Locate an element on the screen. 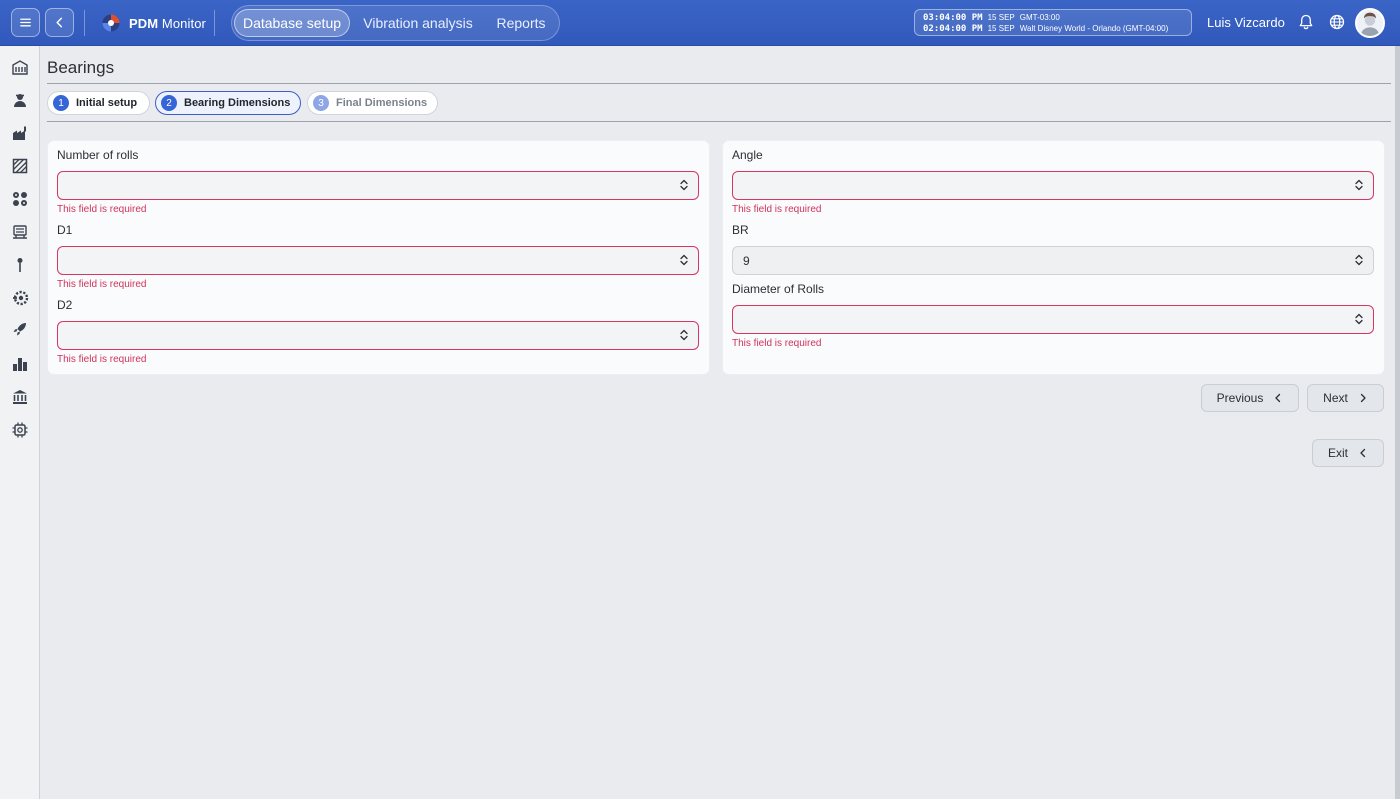 This screenshot has width=1400, height=799. pdm-logo-icon is located at coordinates (111, 23).